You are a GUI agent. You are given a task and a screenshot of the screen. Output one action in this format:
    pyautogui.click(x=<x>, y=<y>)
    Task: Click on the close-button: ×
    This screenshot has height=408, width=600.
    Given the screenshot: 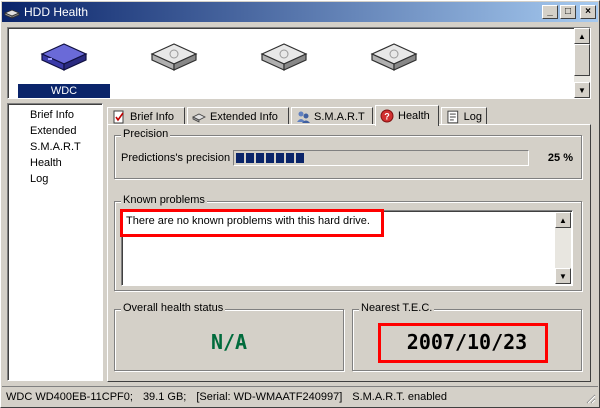 What is the action you would take?
    pyautogui.click(x=588, y=12)
    